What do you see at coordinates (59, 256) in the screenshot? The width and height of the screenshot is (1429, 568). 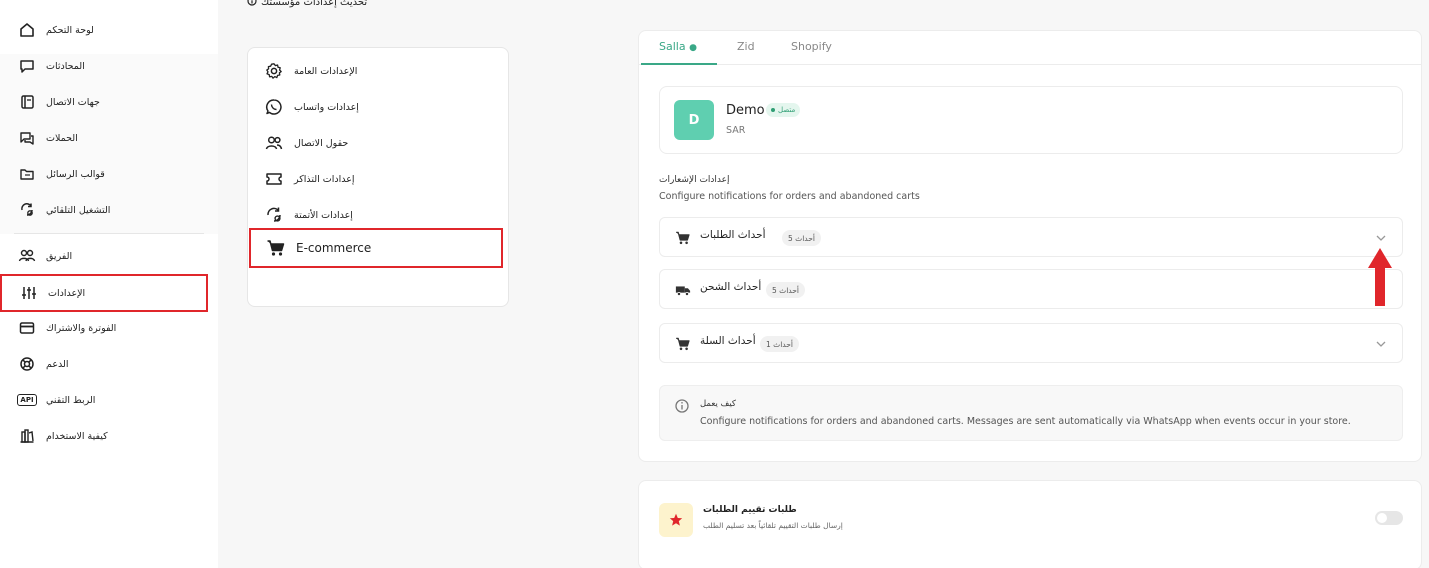 I see `sidebar-item-label: الفريق` at bounding box center [59, 256].